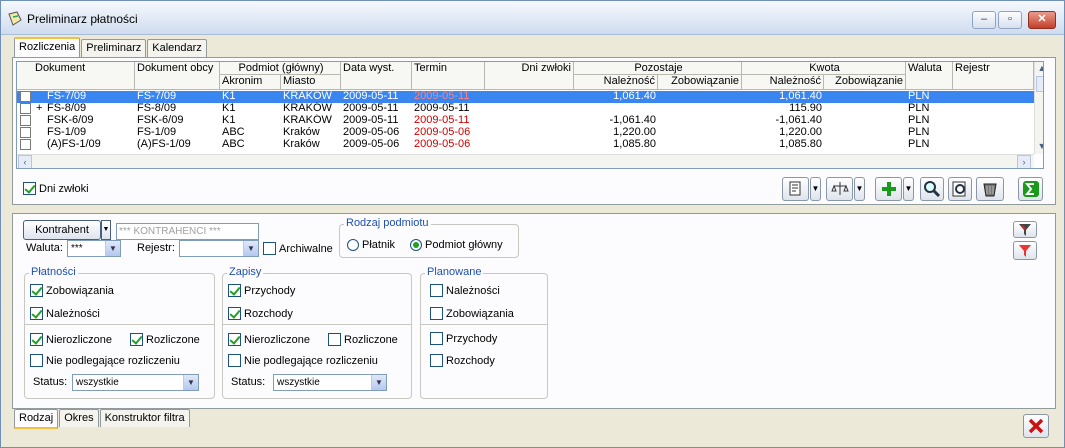  I want to click on col-pozostaje: Pozostaje, so click(658, 68).